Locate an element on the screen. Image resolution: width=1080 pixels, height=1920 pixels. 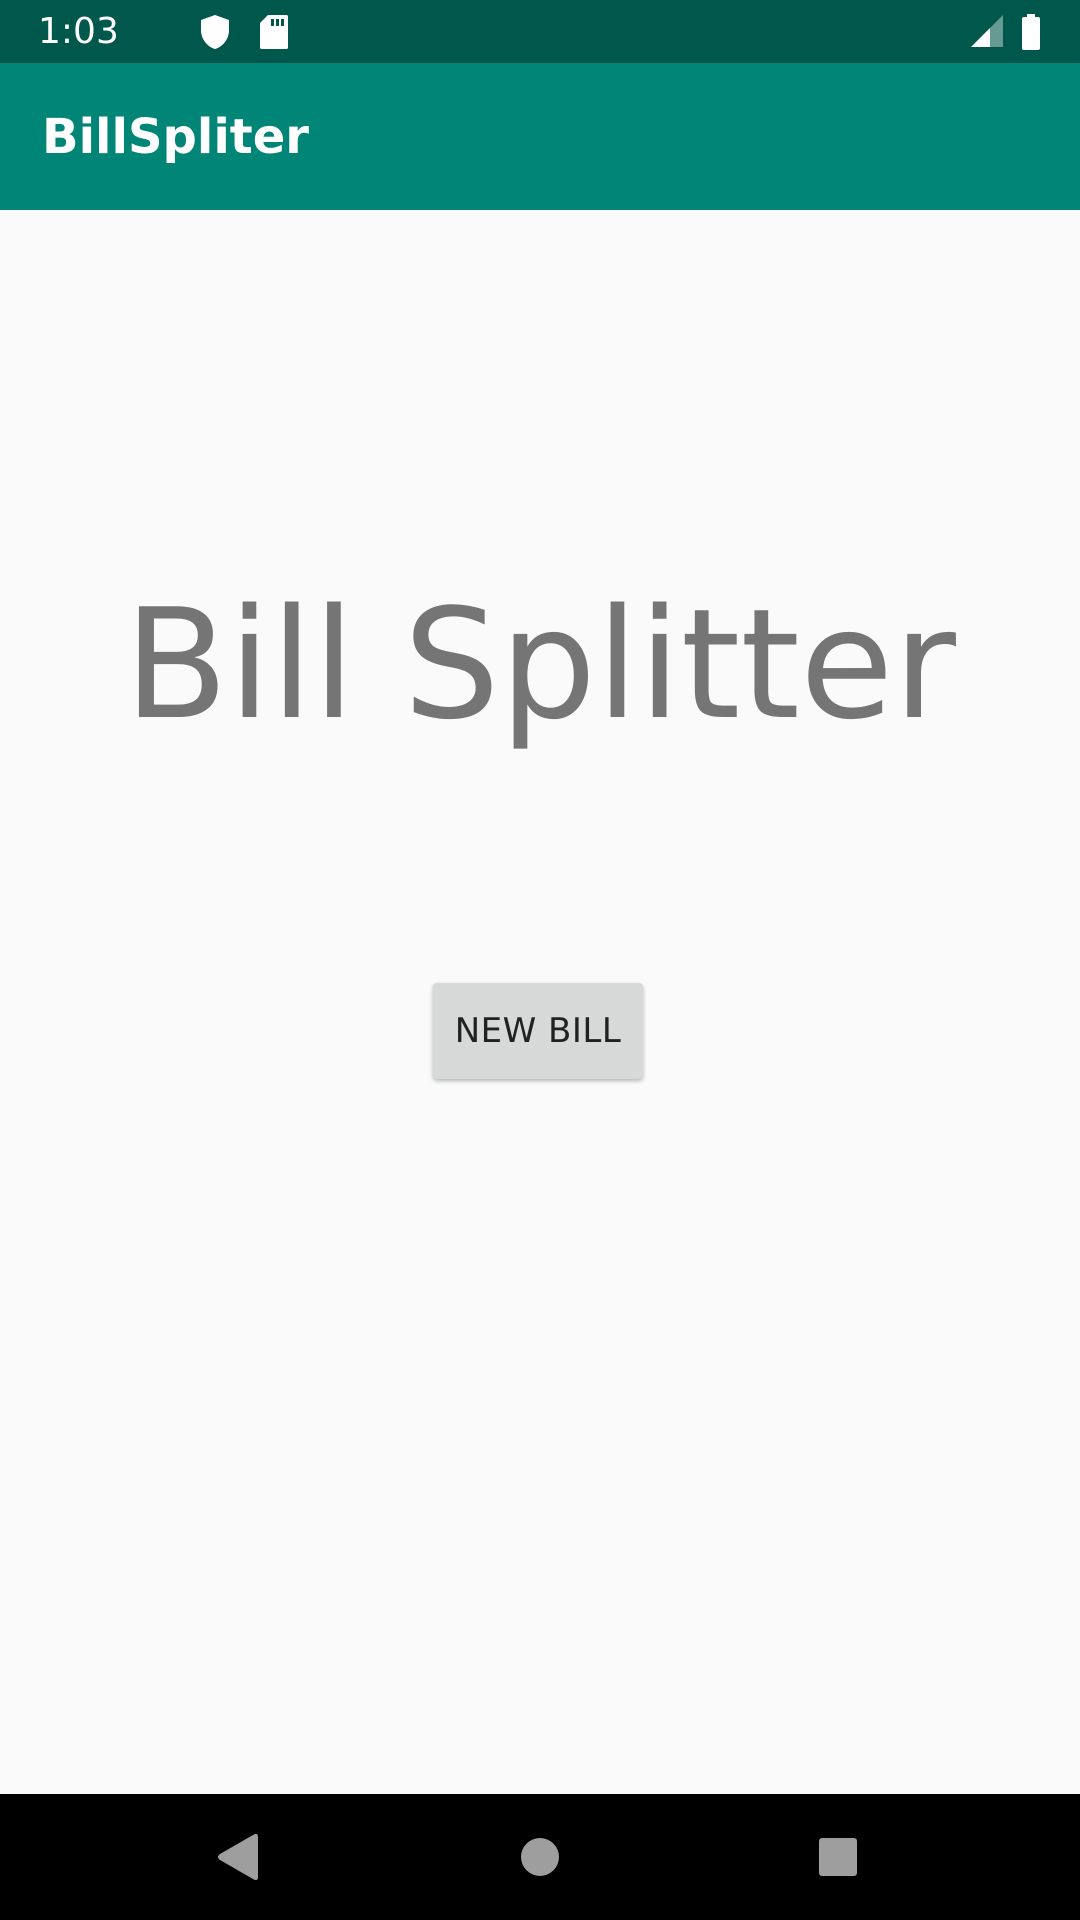
recents-icon is located at coordinates (838, 1857).